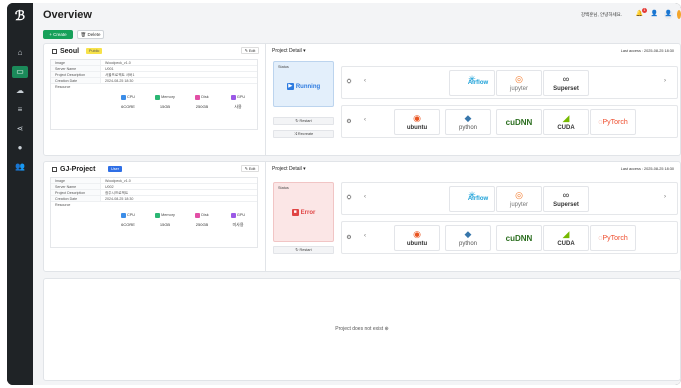 Image resolution: width=681 pixels, height=388 pixels. I want to click on status-dot-icon, so click(679, 14).